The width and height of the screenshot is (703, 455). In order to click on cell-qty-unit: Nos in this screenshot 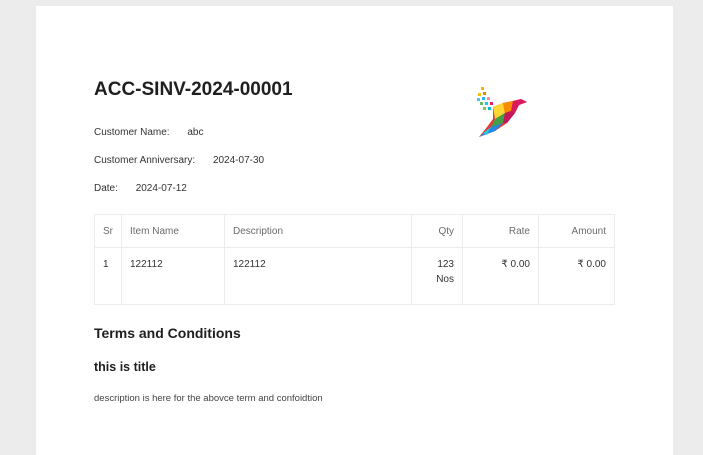, I will do `click(445, 279)`.